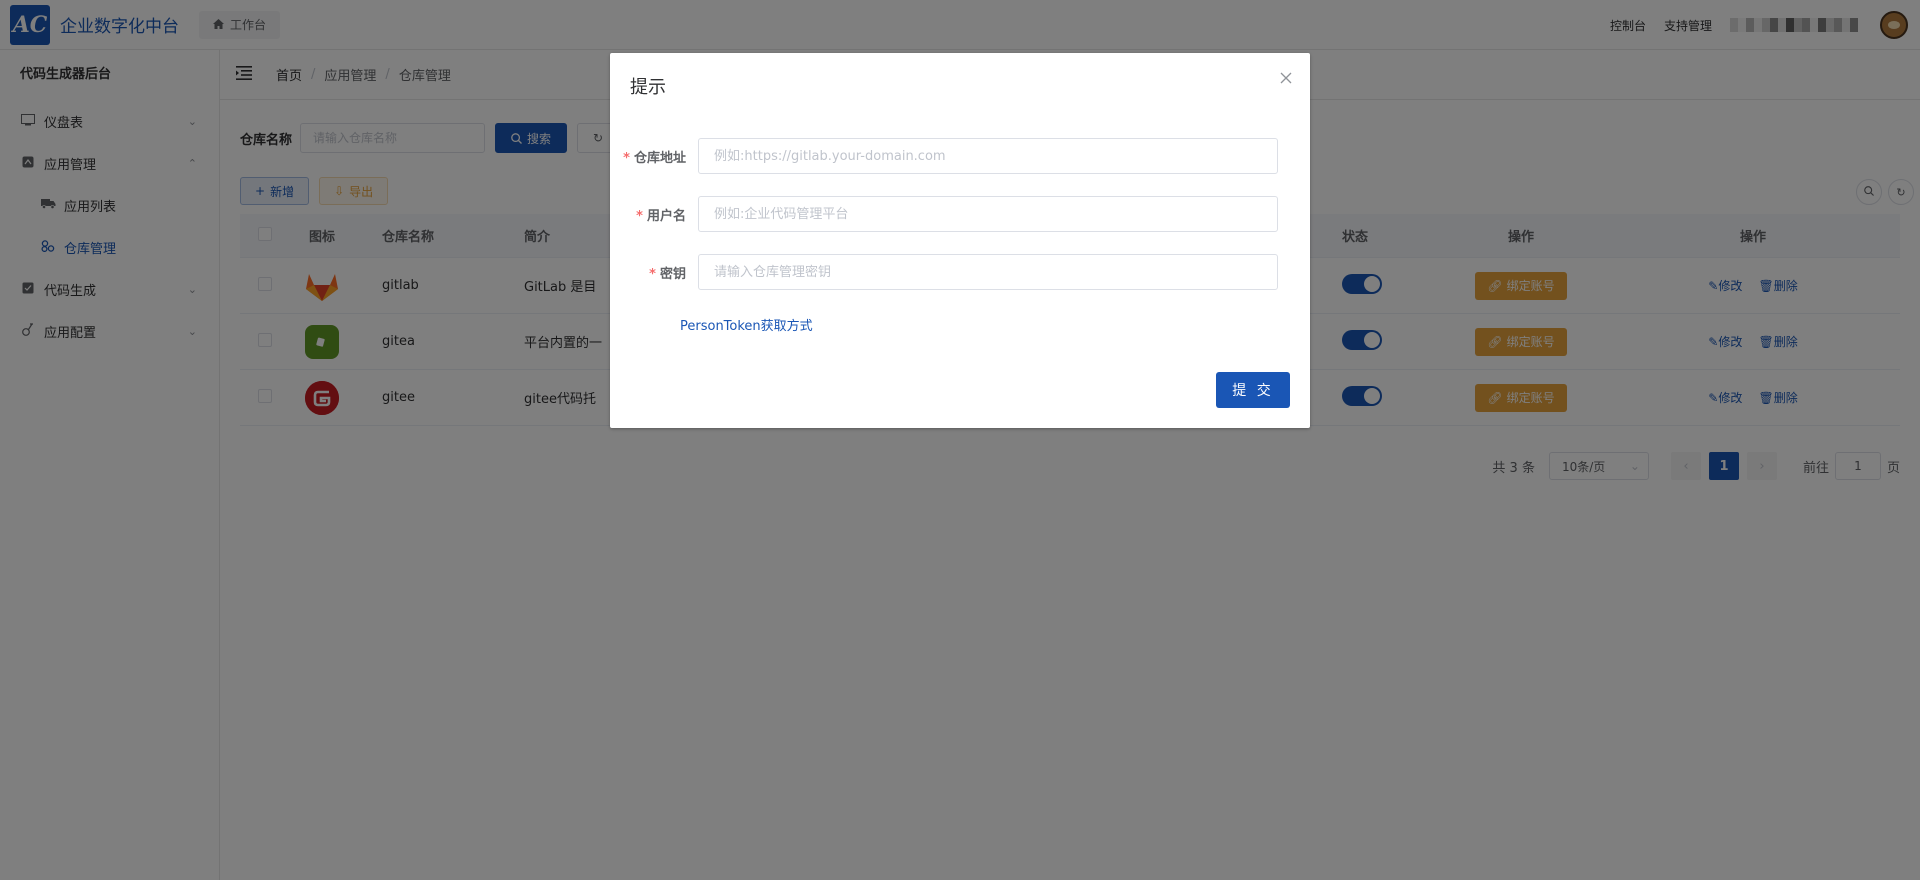  What do you see at coordinates (988, 272) in the screenshot?
I see `secret-input` at bounding box center [988, 272].